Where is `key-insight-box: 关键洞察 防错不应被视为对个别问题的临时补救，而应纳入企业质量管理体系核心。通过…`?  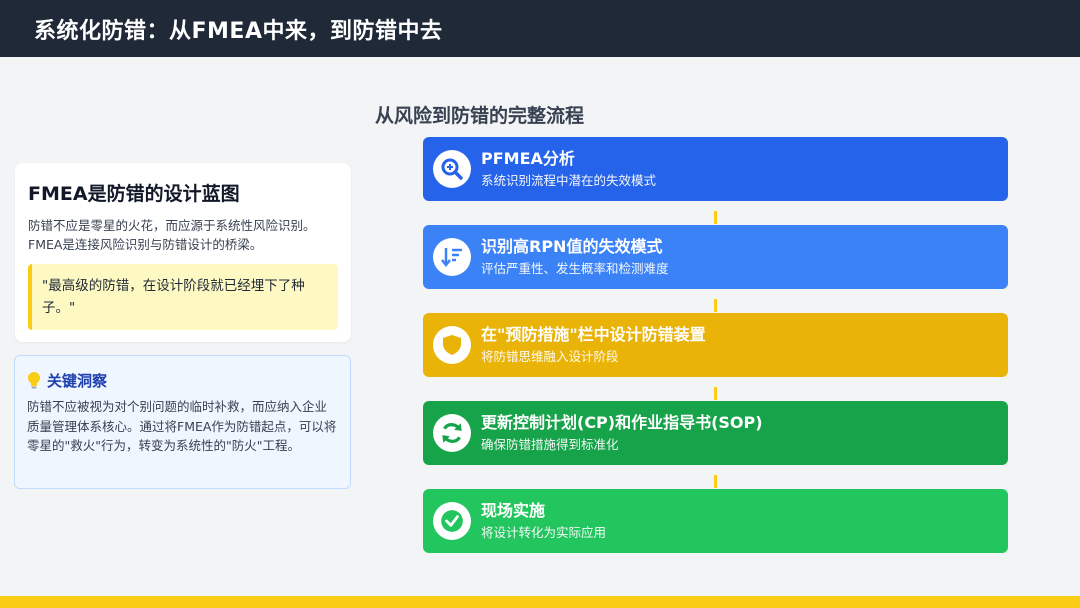
key-insight-box: 关键洞察 防错不应被视为对个别问题的临时补救，而应纳入企业质量管理体系核心。通过… is located at coordinates (182, 422).